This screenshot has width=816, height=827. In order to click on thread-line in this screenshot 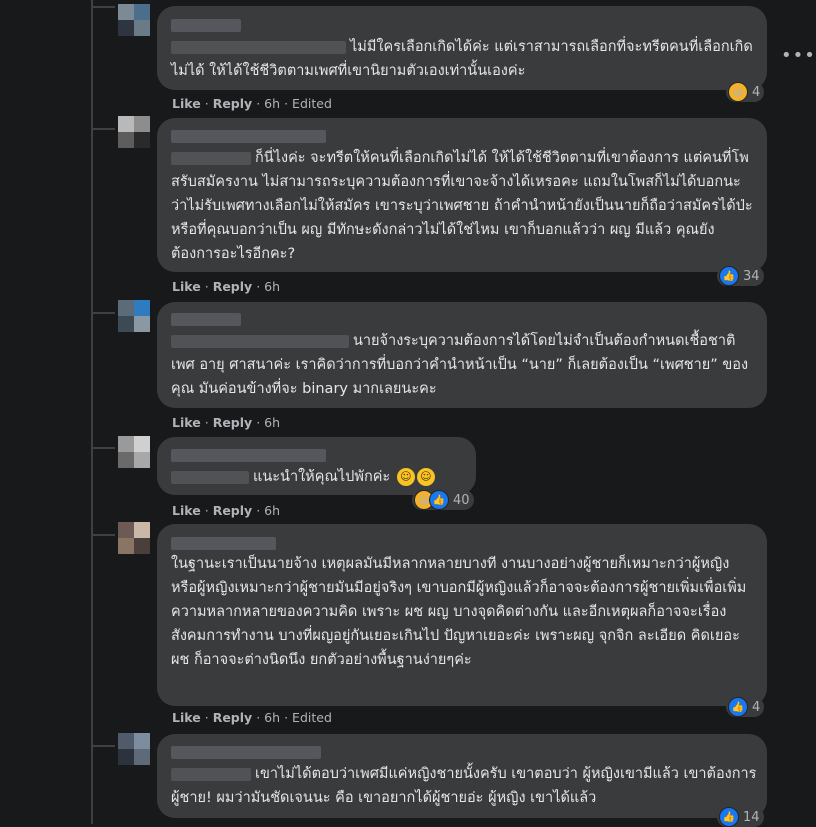, I will do `click(92, 412)`.